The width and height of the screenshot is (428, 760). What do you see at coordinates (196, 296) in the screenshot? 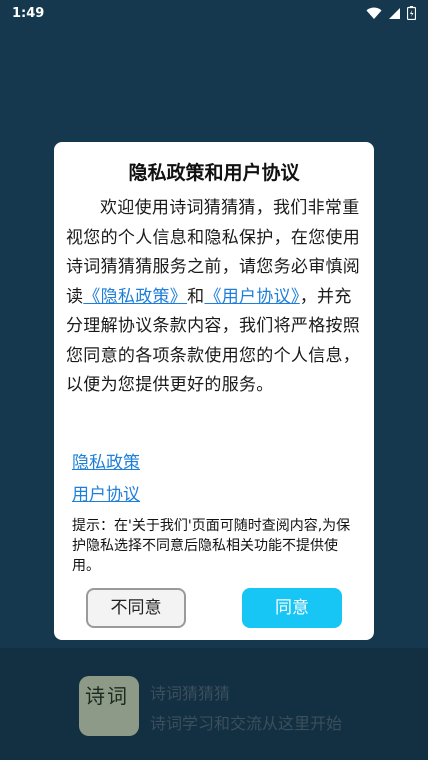
I see `dialog-body-and: 和` at bounding box center [196, 296].